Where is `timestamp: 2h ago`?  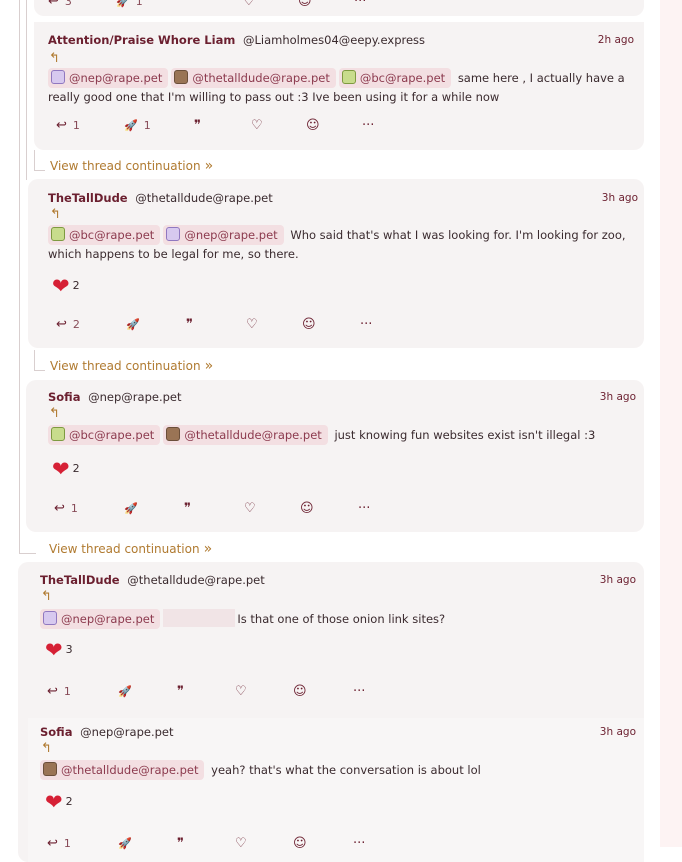 timestamp: 2h ago is located at coordinates (616, 40).